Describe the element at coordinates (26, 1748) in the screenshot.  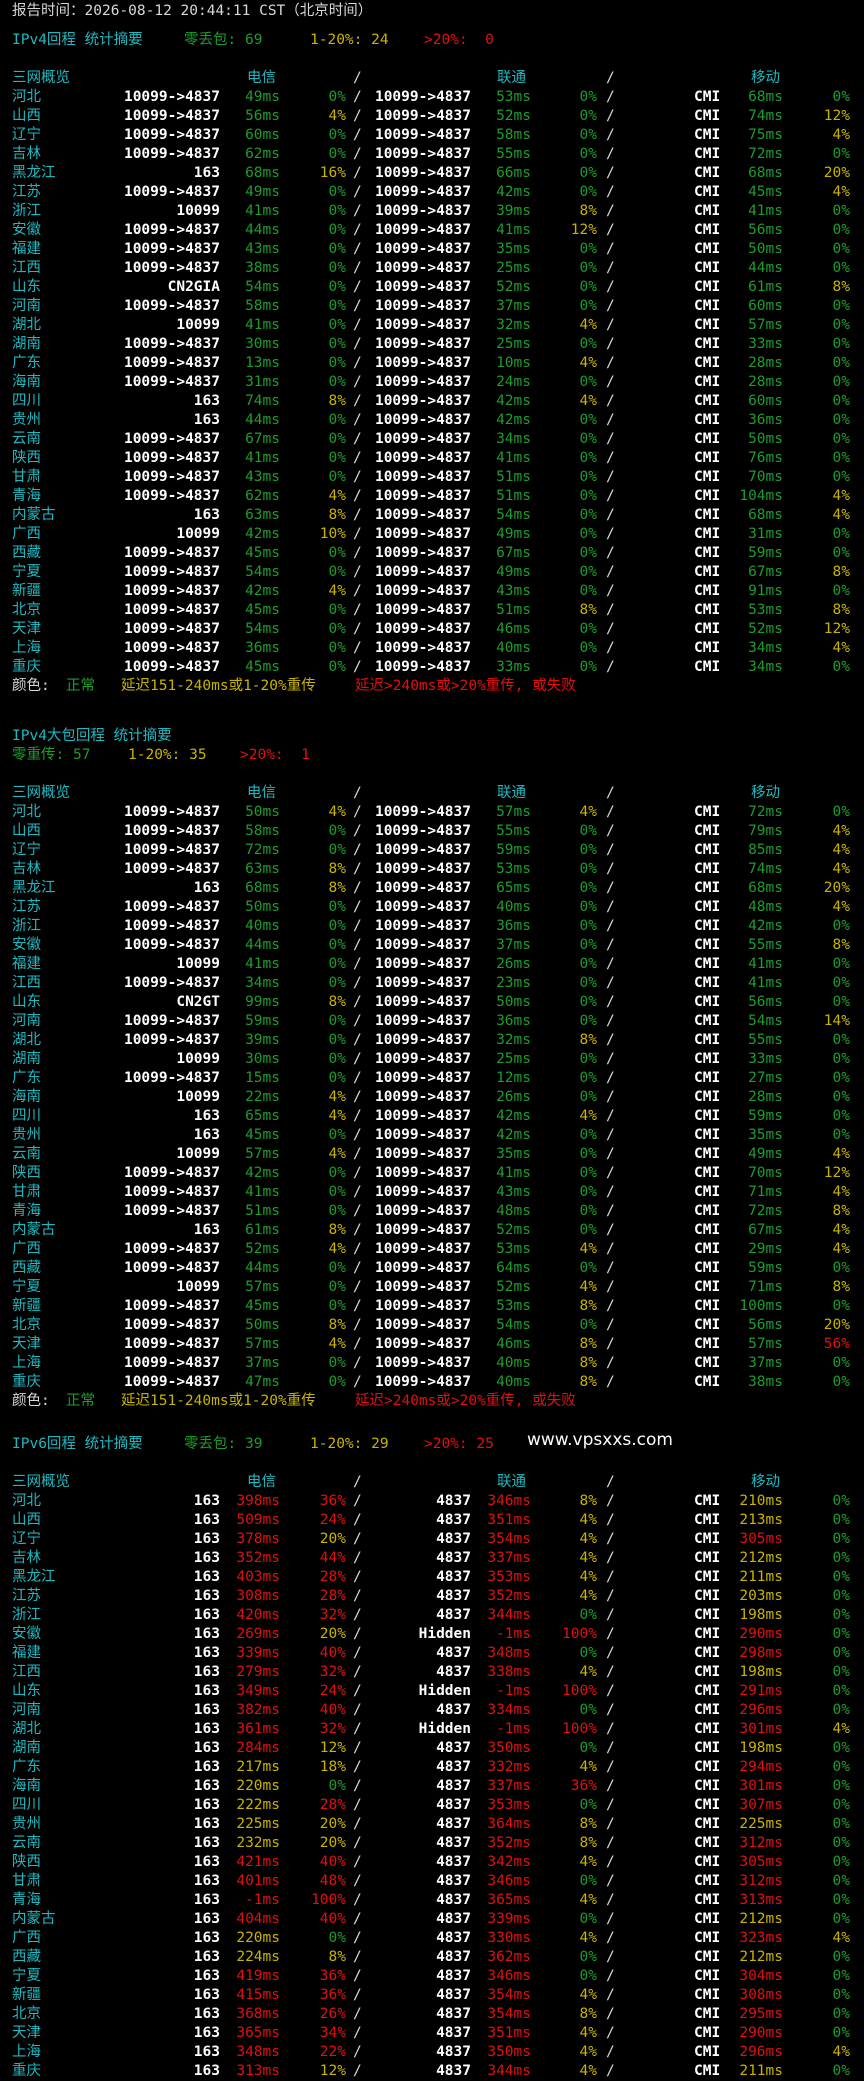
I see `province-name: 湖南` at that location.